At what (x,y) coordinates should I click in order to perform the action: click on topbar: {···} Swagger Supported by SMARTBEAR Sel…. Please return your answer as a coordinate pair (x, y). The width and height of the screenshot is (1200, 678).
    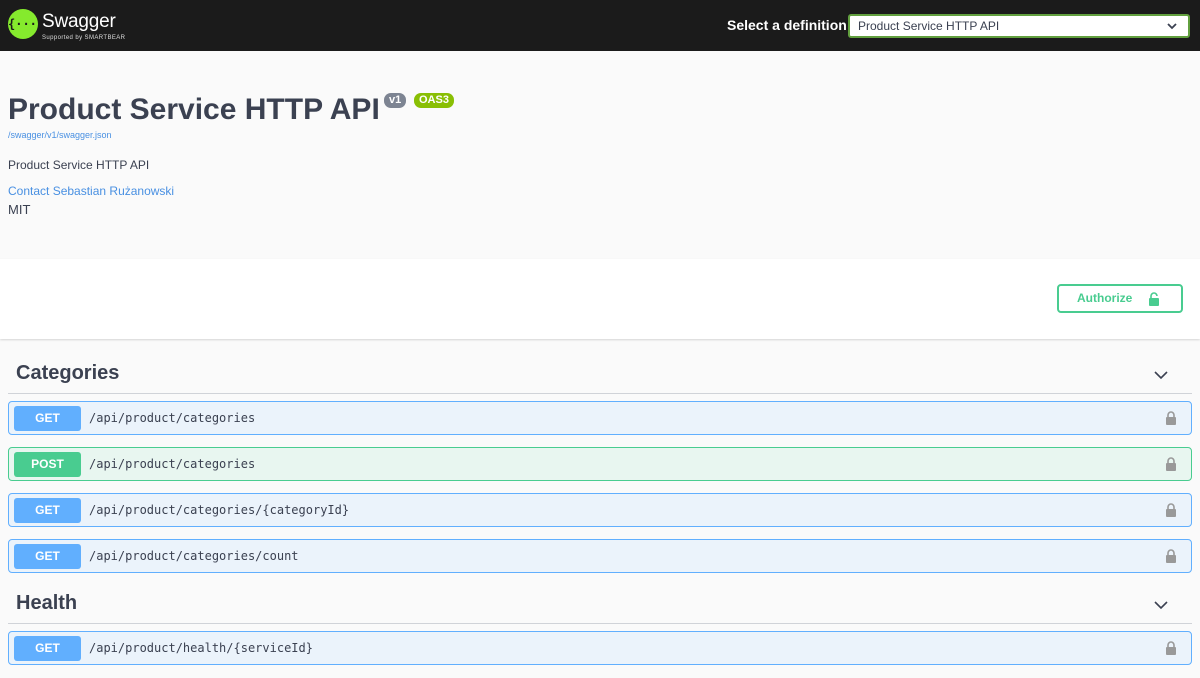
    Looking at the image, I should click on (600, 25).